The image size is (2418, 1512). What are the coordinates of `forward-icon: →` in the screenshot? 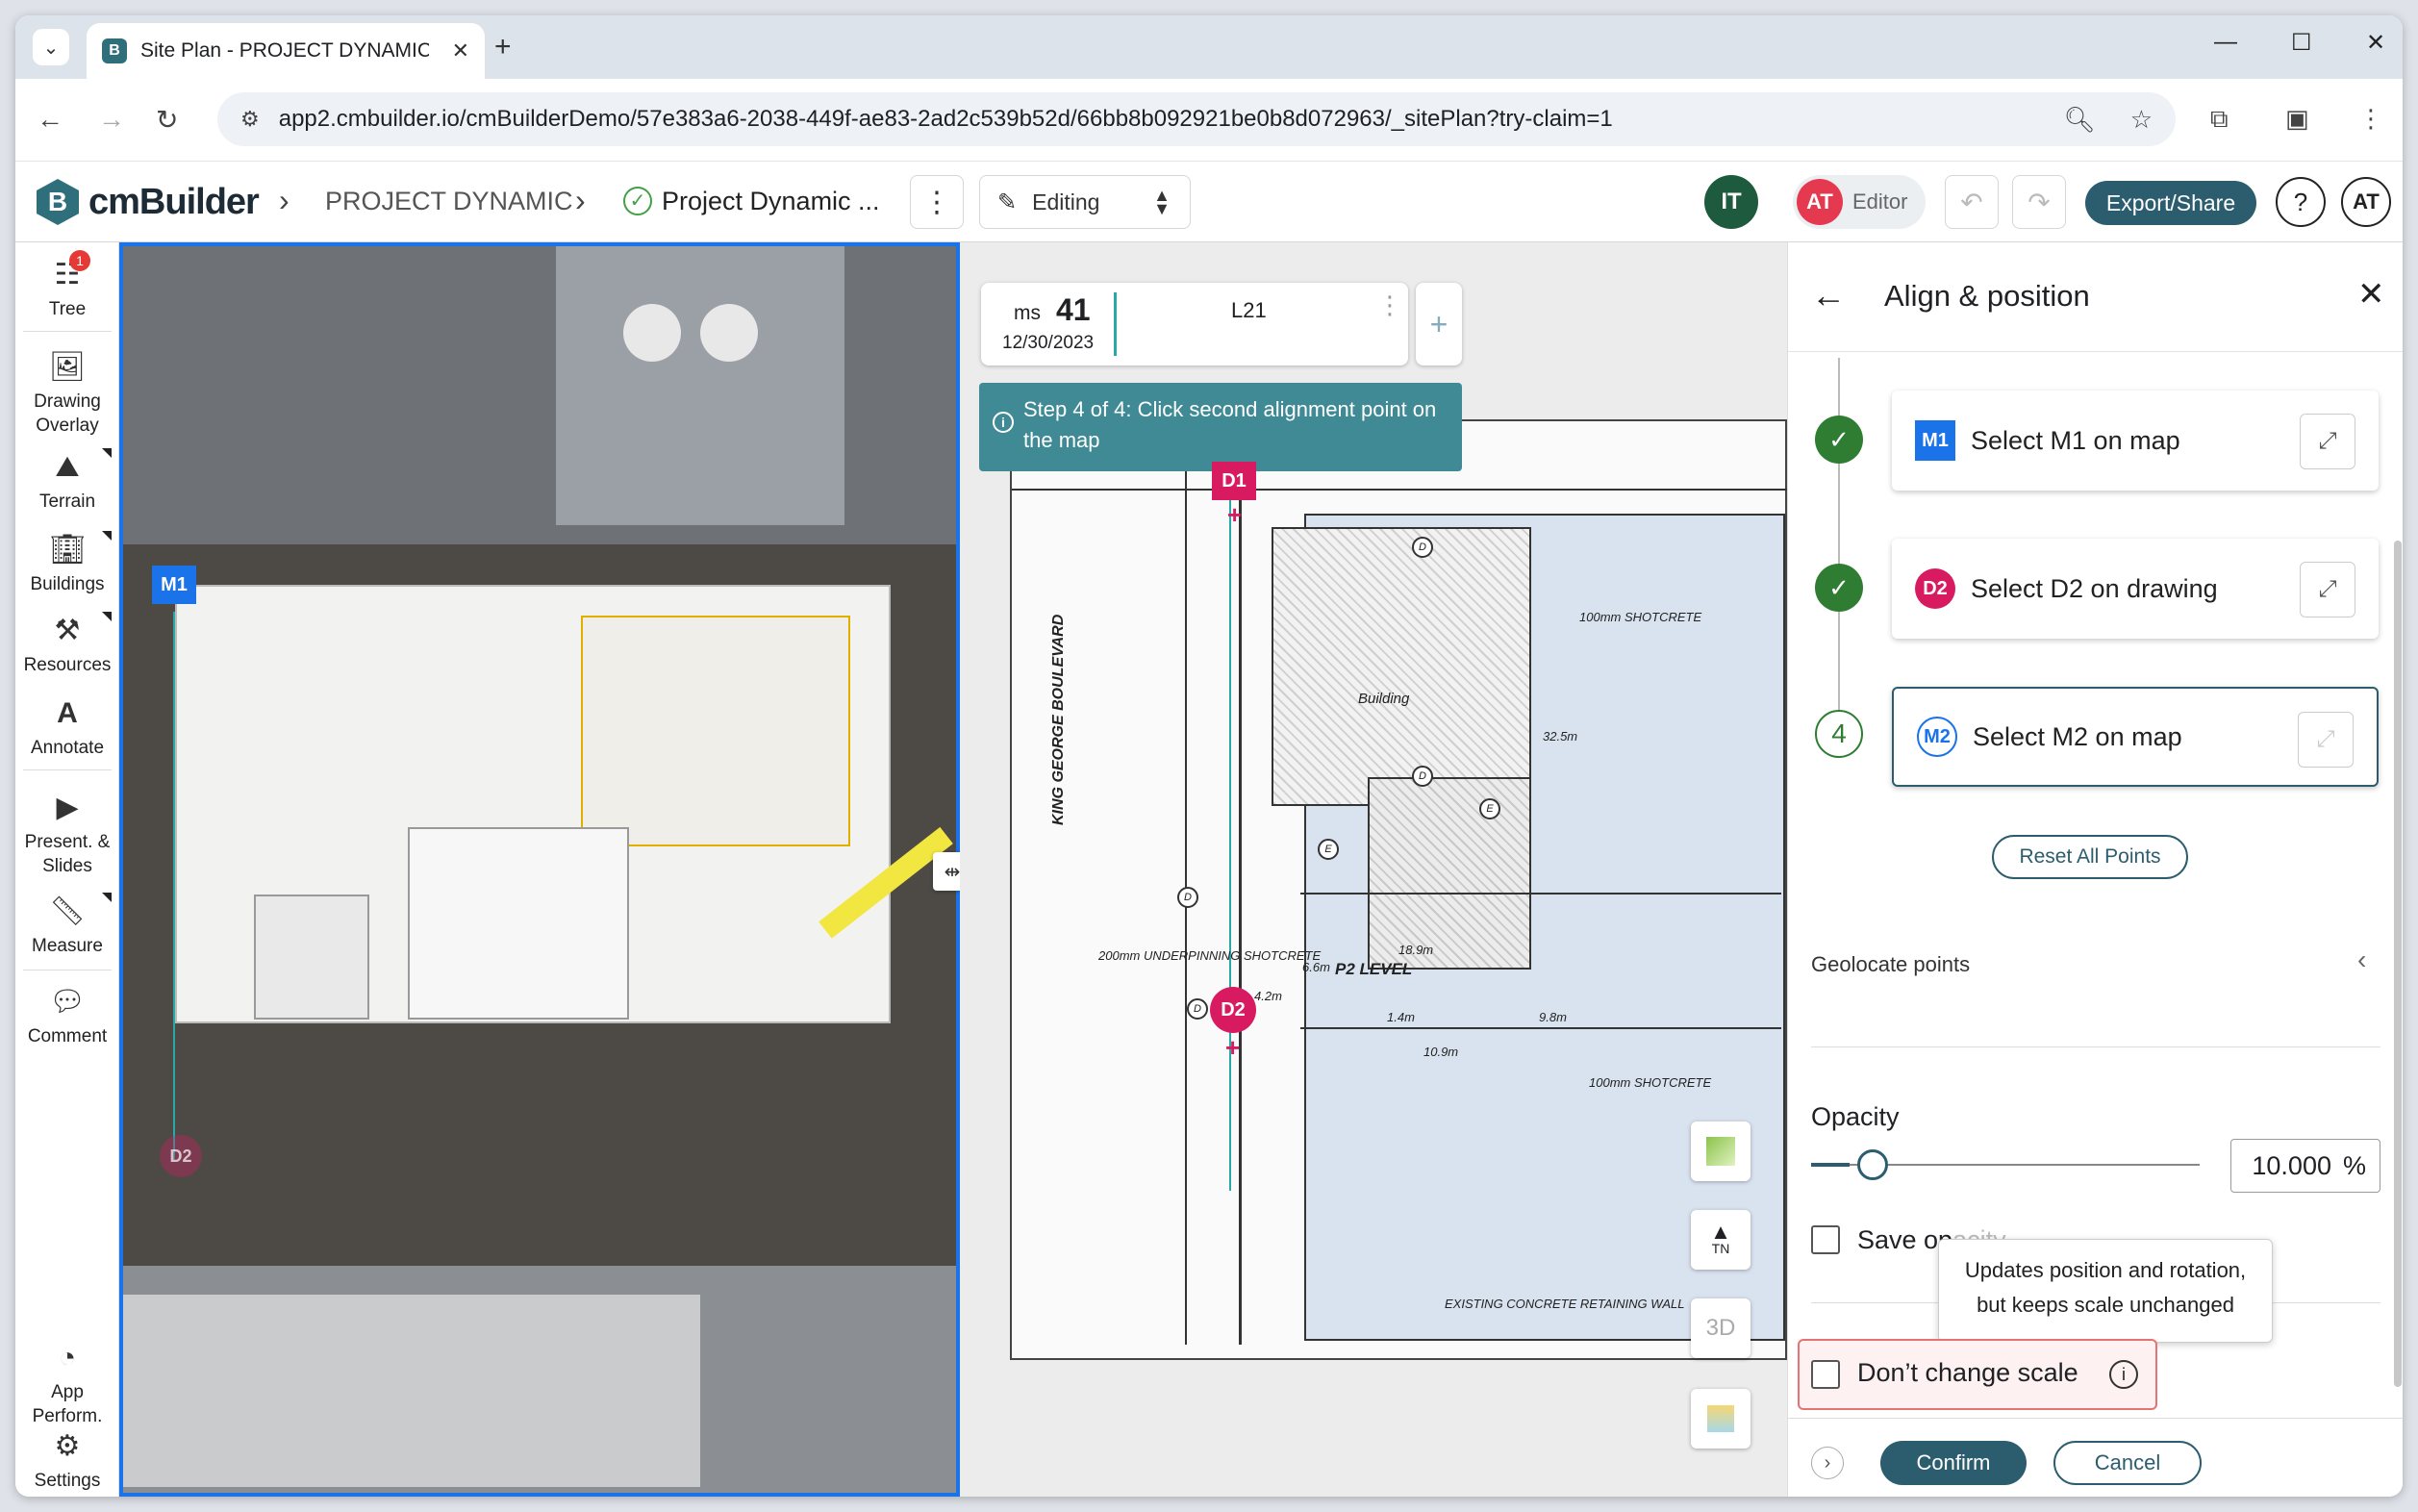 It's located at (111, 120).